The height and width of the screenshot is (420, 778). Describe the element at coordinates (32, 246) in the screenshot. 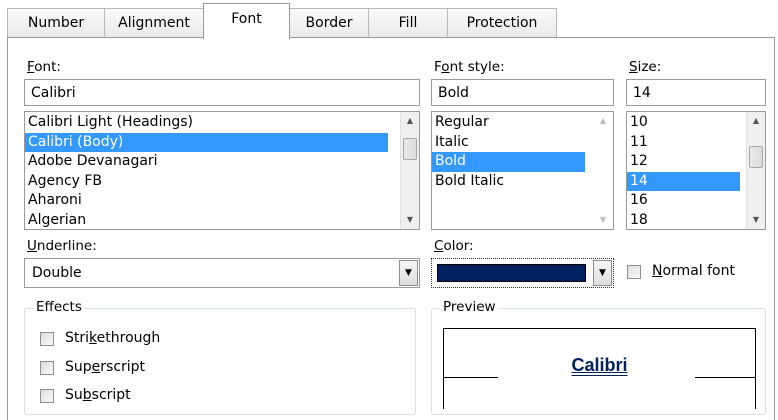

I see `underline-label-accel: U` at that location.